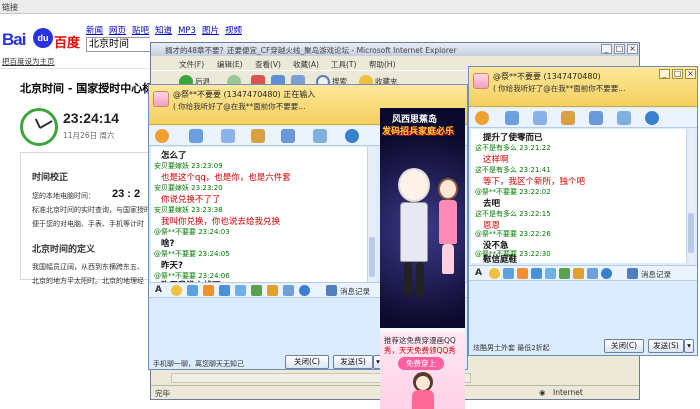  What do you see at coordinates (422, 218) in the screenshot?
I see `game-banner: 风西思蕉岛 发码招兵家庭必乐` at bounding box center [422, 218].